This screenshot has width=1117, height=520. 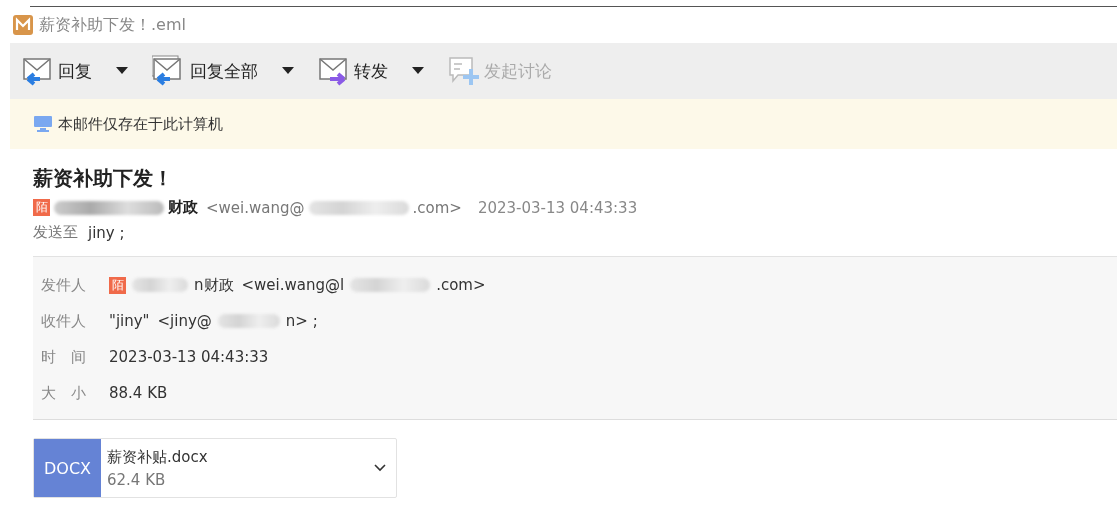 I want to click on toolbar-button: 回复全部, so click(x=205, y=71).